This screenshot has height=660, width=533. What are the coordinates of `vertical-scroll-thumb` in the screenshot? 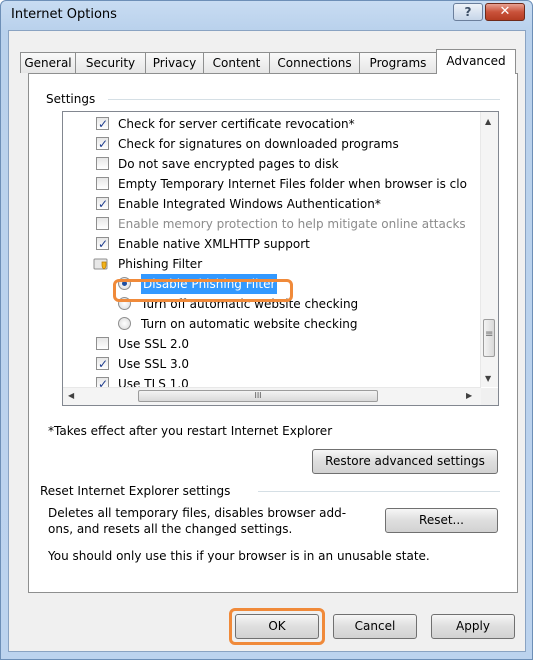 It's located at (489, 338).